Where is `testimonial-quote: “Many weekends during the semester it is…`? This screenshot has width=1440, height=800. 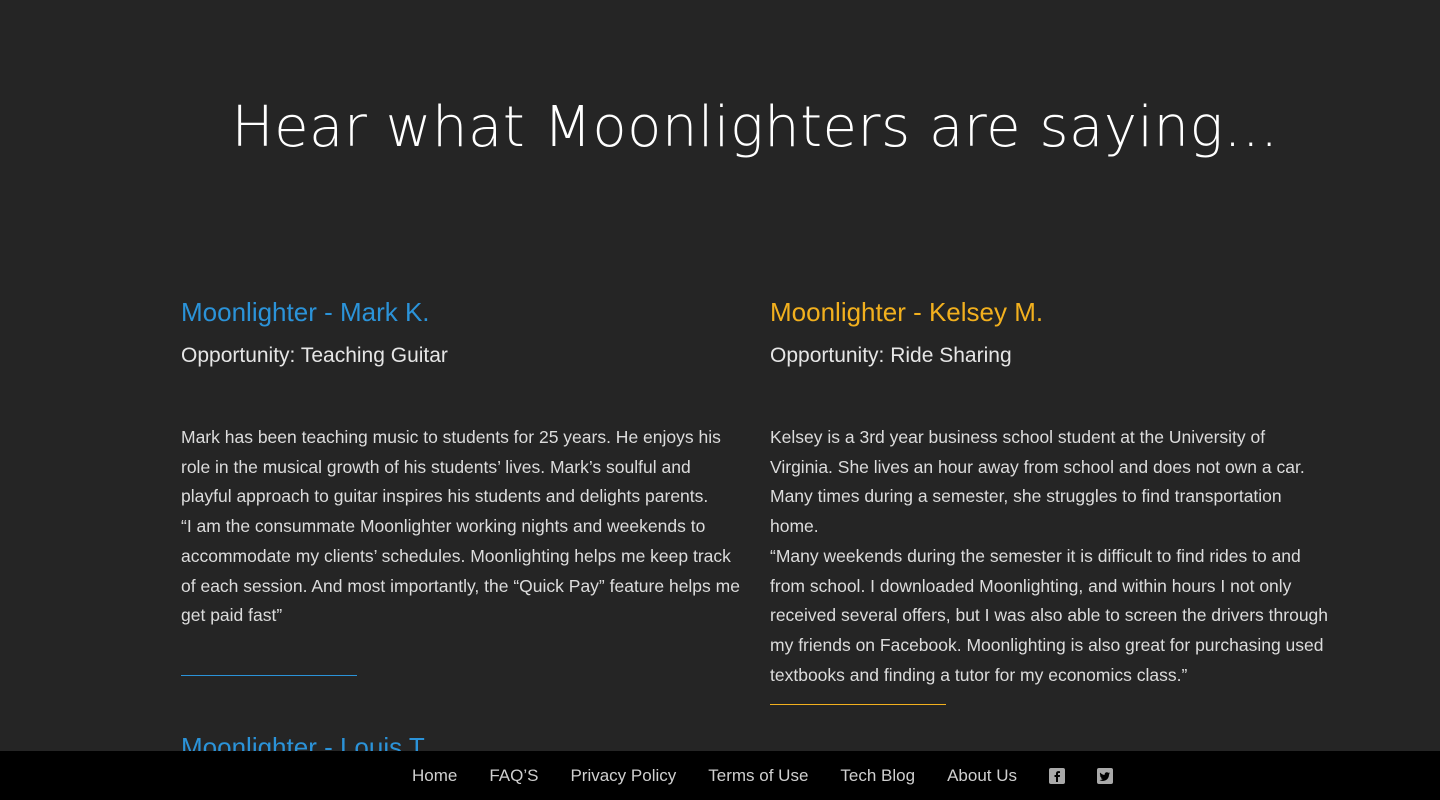 testimonial-quote: “Many weekends during the semester it is… is located at coordinates (1049, 615).